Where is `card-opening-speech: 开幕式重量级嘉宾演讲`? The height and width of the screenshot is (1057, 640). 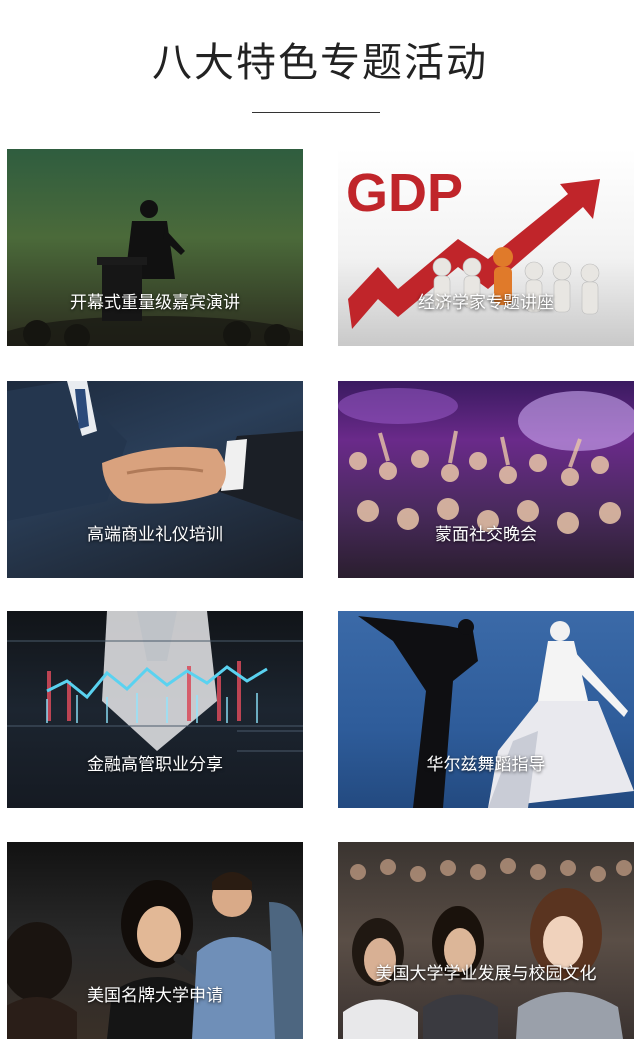
card-opening-speech: 开幕式重量级嘉宾演讲 is located at coordinates (155, 247).